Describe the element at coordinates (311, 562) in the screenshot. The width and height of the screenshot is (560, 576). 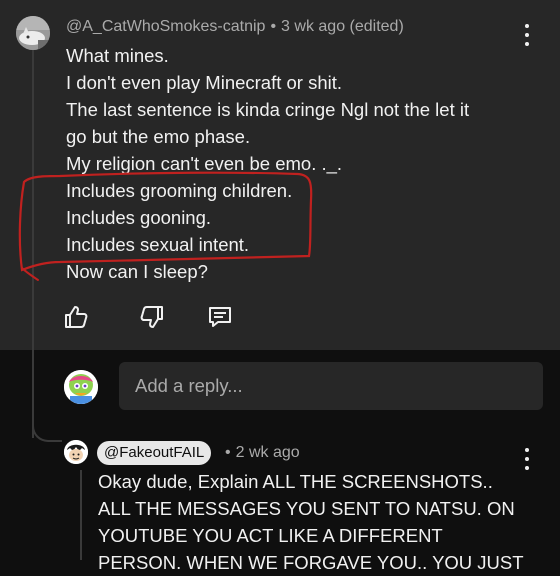
I see `reply-line: PERSON. WHEN WE FORGAVE YOU.. YOU JUST` at that location.